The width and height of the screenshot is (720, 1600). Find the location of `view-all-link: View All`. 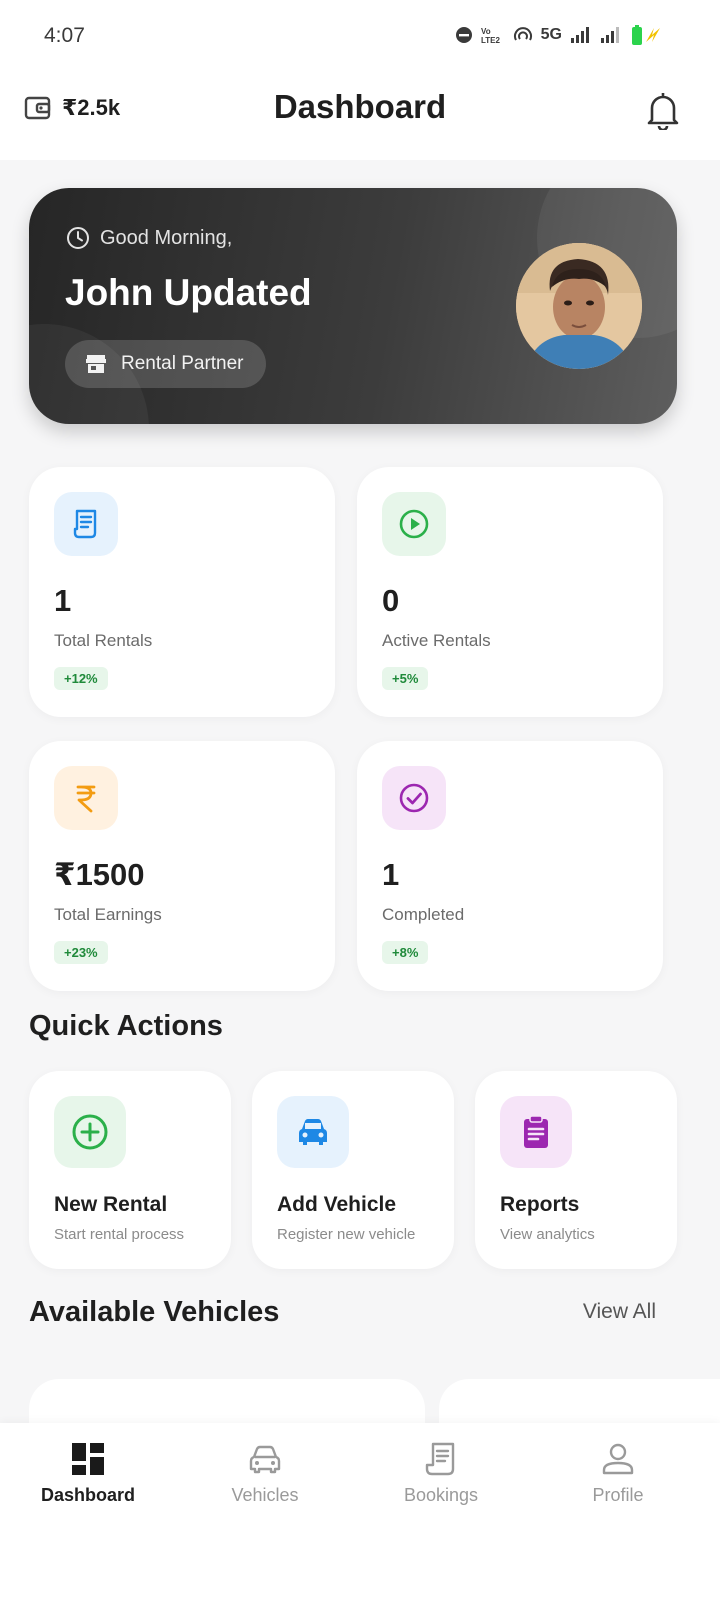

view-all-link: View All is located at coordinates (619, 1312).